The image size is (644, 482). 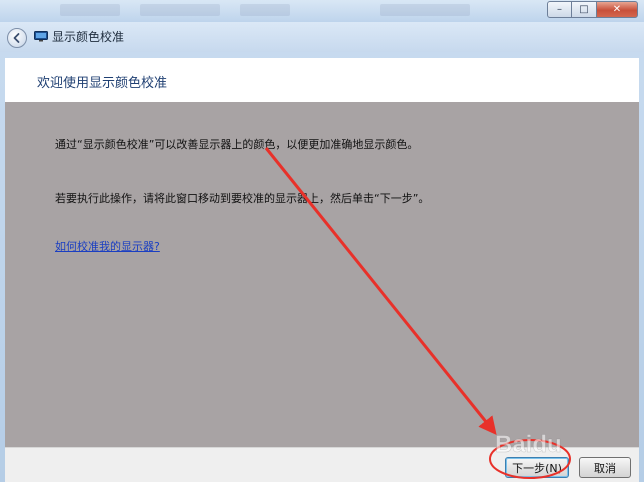 I want to click on button-bar: 下一步(N) 取消, so click(x=322, y=464).